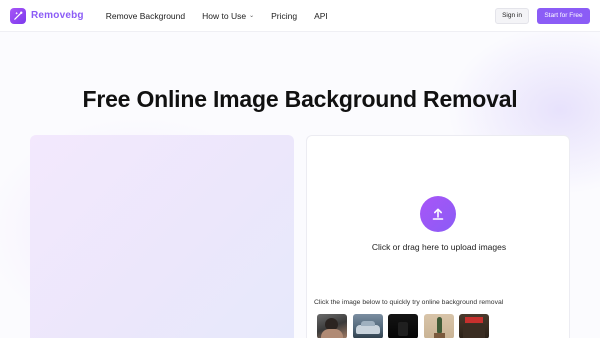 This screenshot has height=338, width=600. I want to click on nav-api-label: API, so click(321, 15).